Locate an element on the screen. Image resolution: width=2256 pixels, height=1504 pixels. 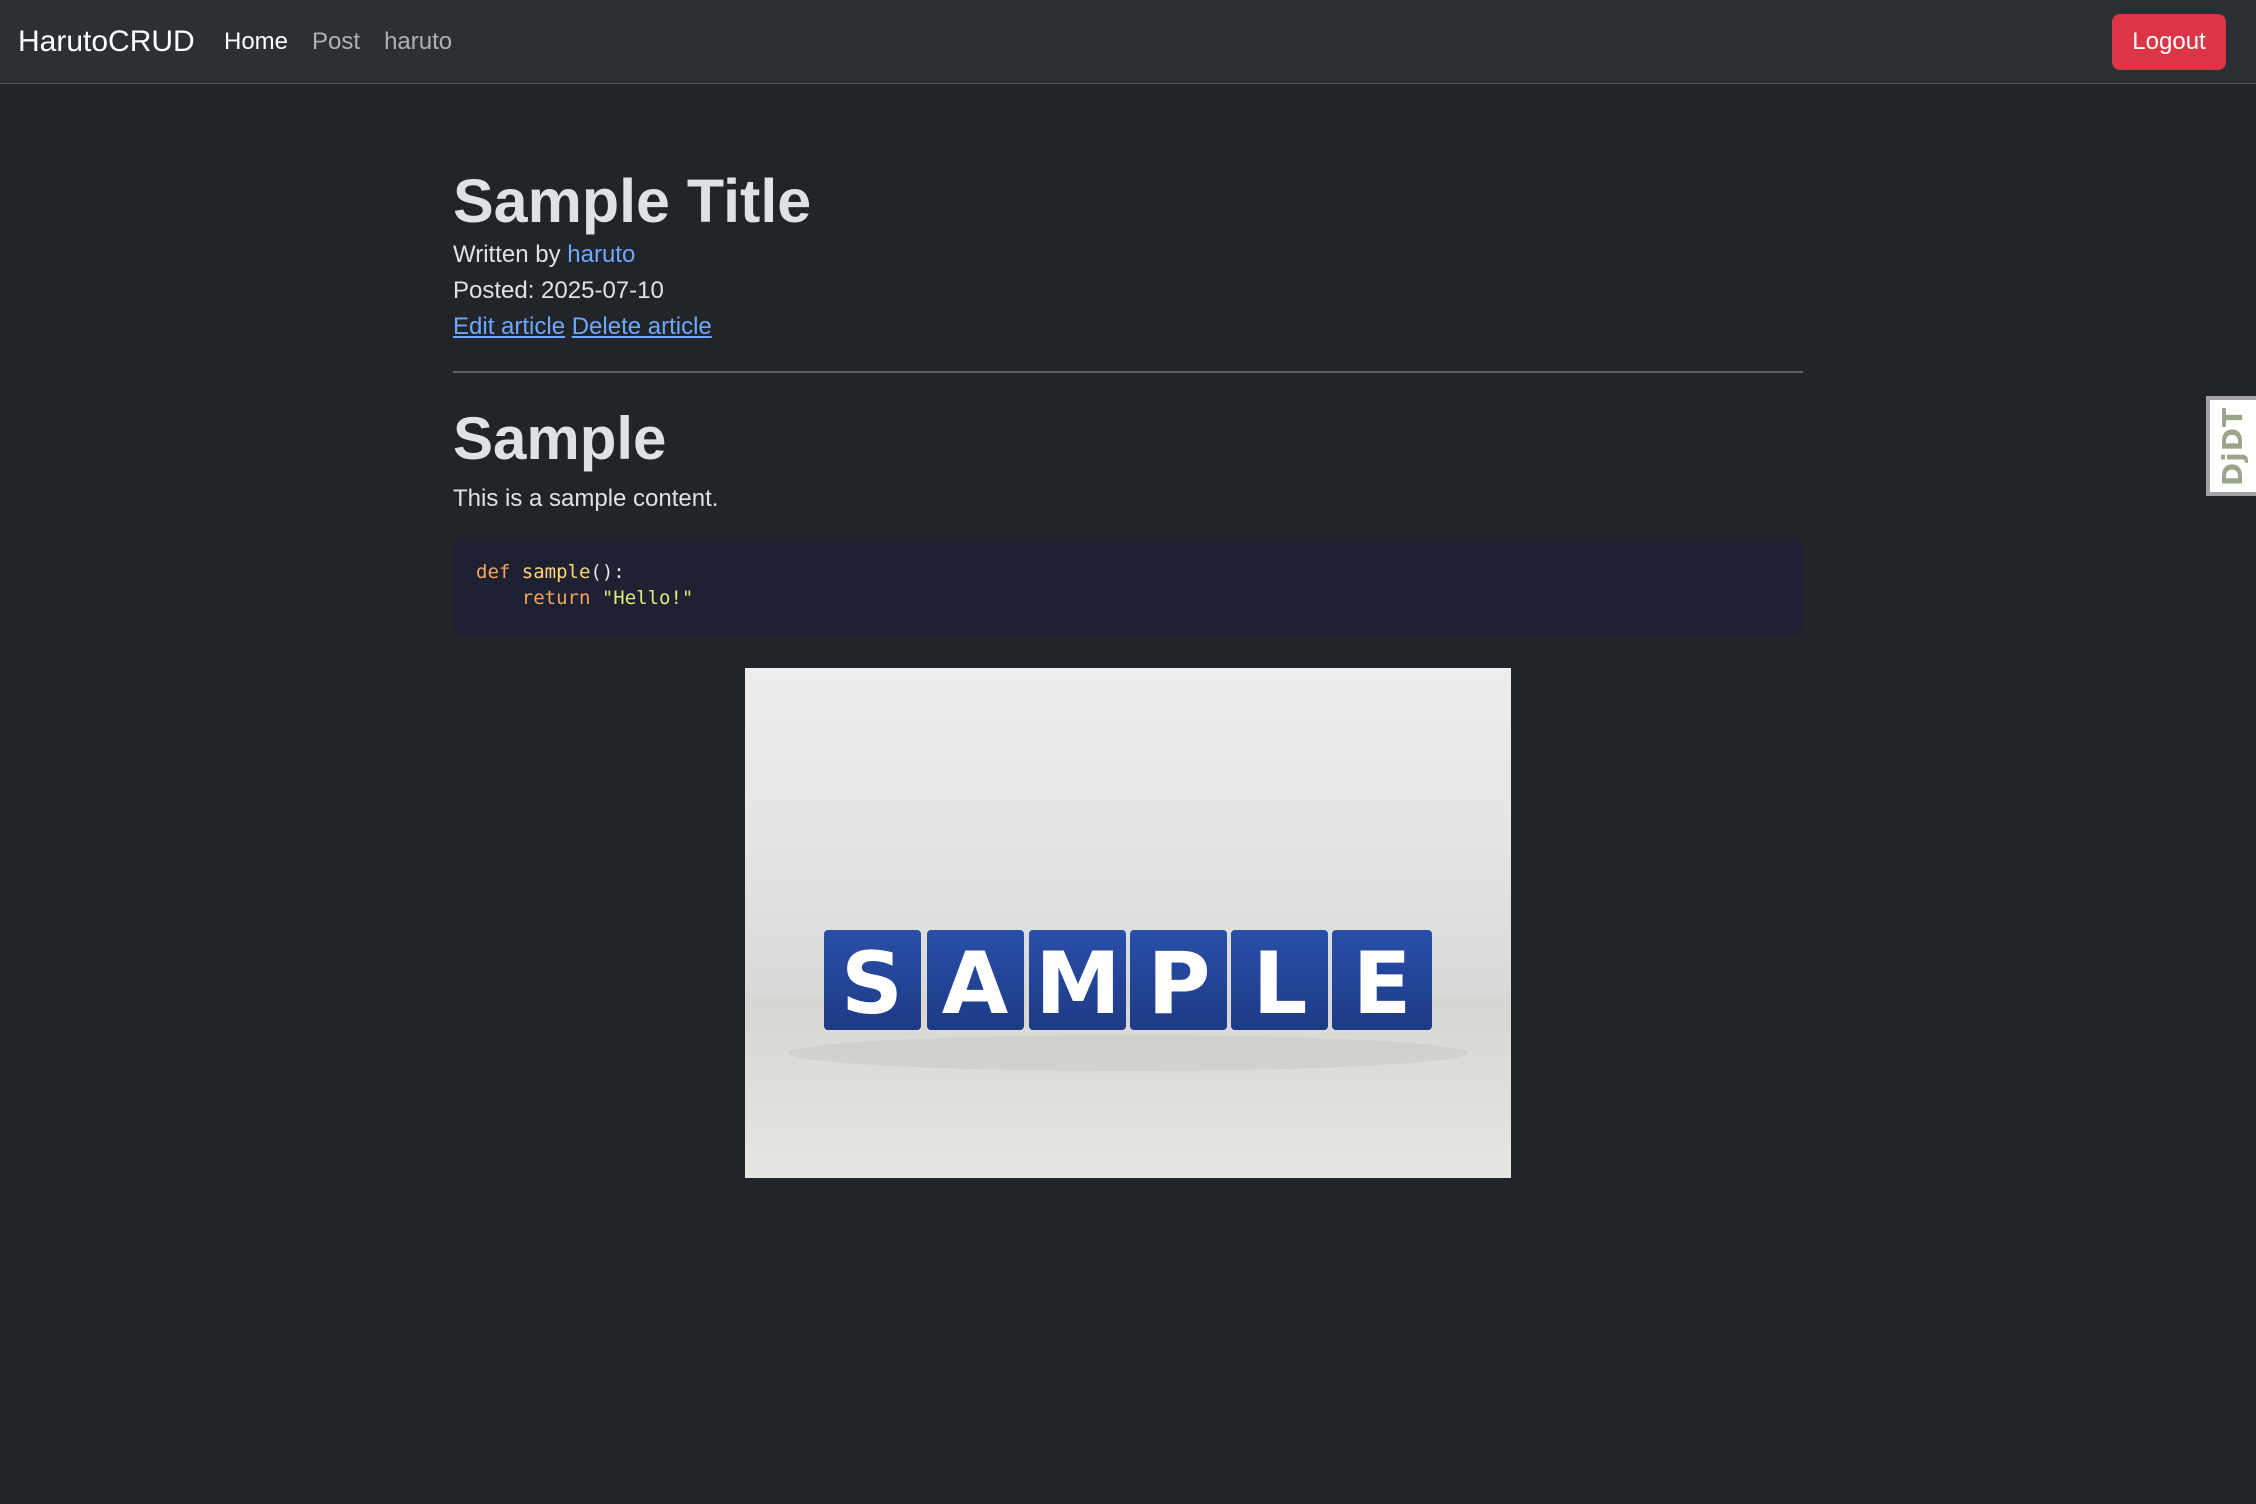
written-by-label: Written by is located at coordinates (510, 254).